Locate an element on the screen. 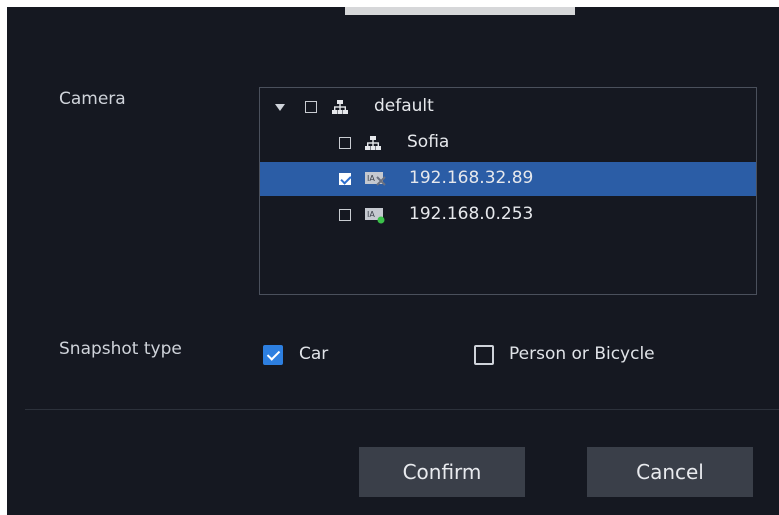 The image size is (779, 515). cancel-button: Cancel is located at coordinates (670, 472).